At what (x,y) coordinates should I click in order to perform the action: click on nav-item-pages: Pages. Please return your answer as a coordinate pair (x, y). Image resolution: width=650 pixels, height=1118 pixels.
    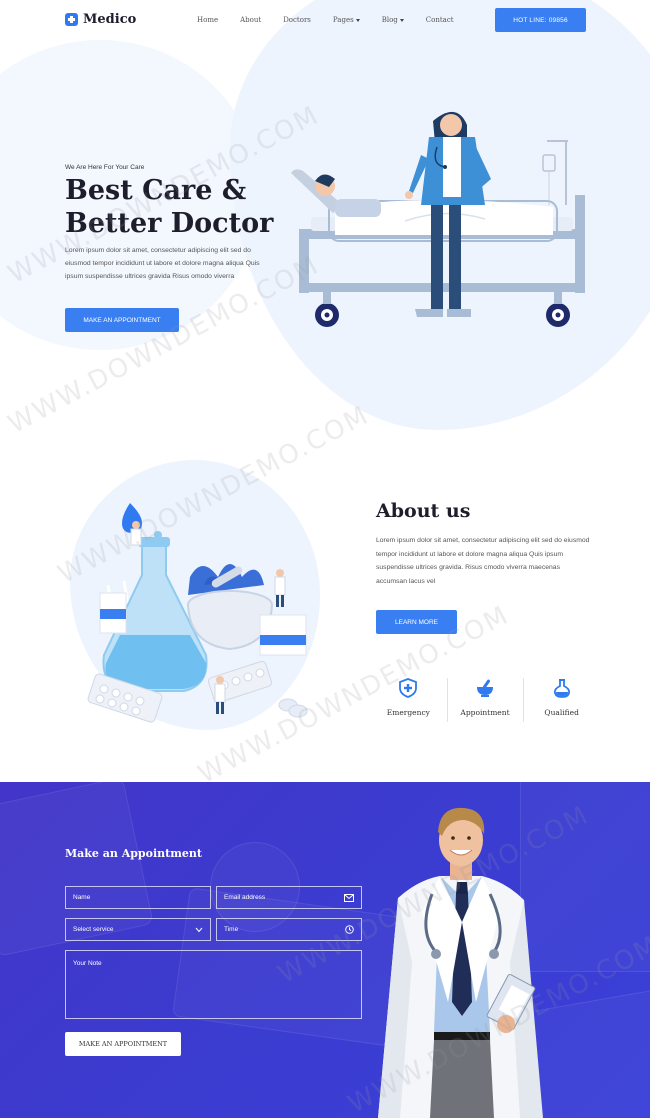
    Looking at the image, I should click on (346, 20).